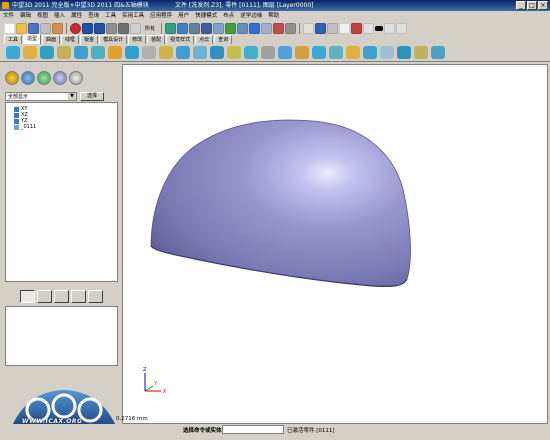 This screenshot has height=440, width=550. I want to click on display-icon, so click(219, 28).